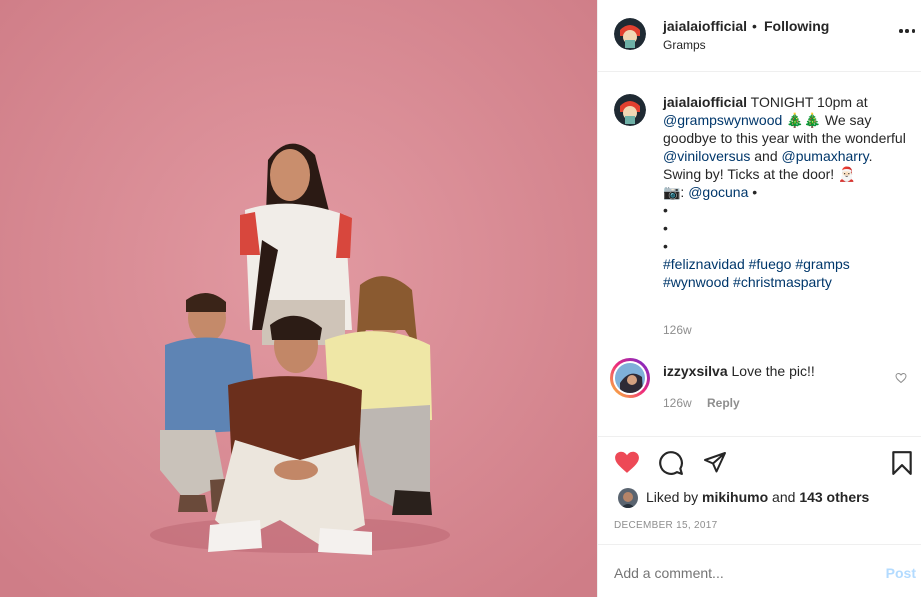  Describe the element at coordinates (665, 525) in the screenshot. I see `post-date: DECEMBER 15, 2017` at that location.